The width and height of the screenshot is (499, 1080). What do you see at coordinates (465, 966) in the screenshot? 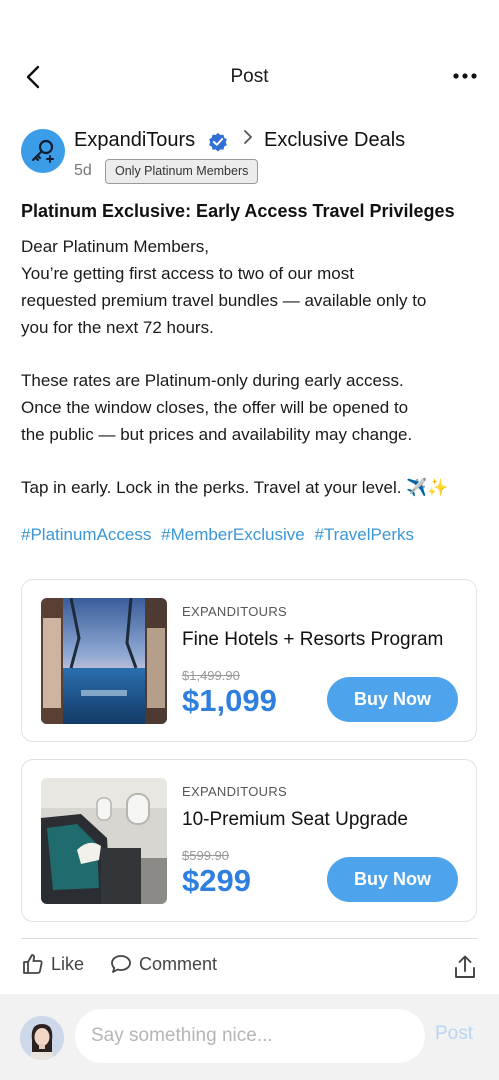
I see `share-icon` at bounding box center [465, 966].